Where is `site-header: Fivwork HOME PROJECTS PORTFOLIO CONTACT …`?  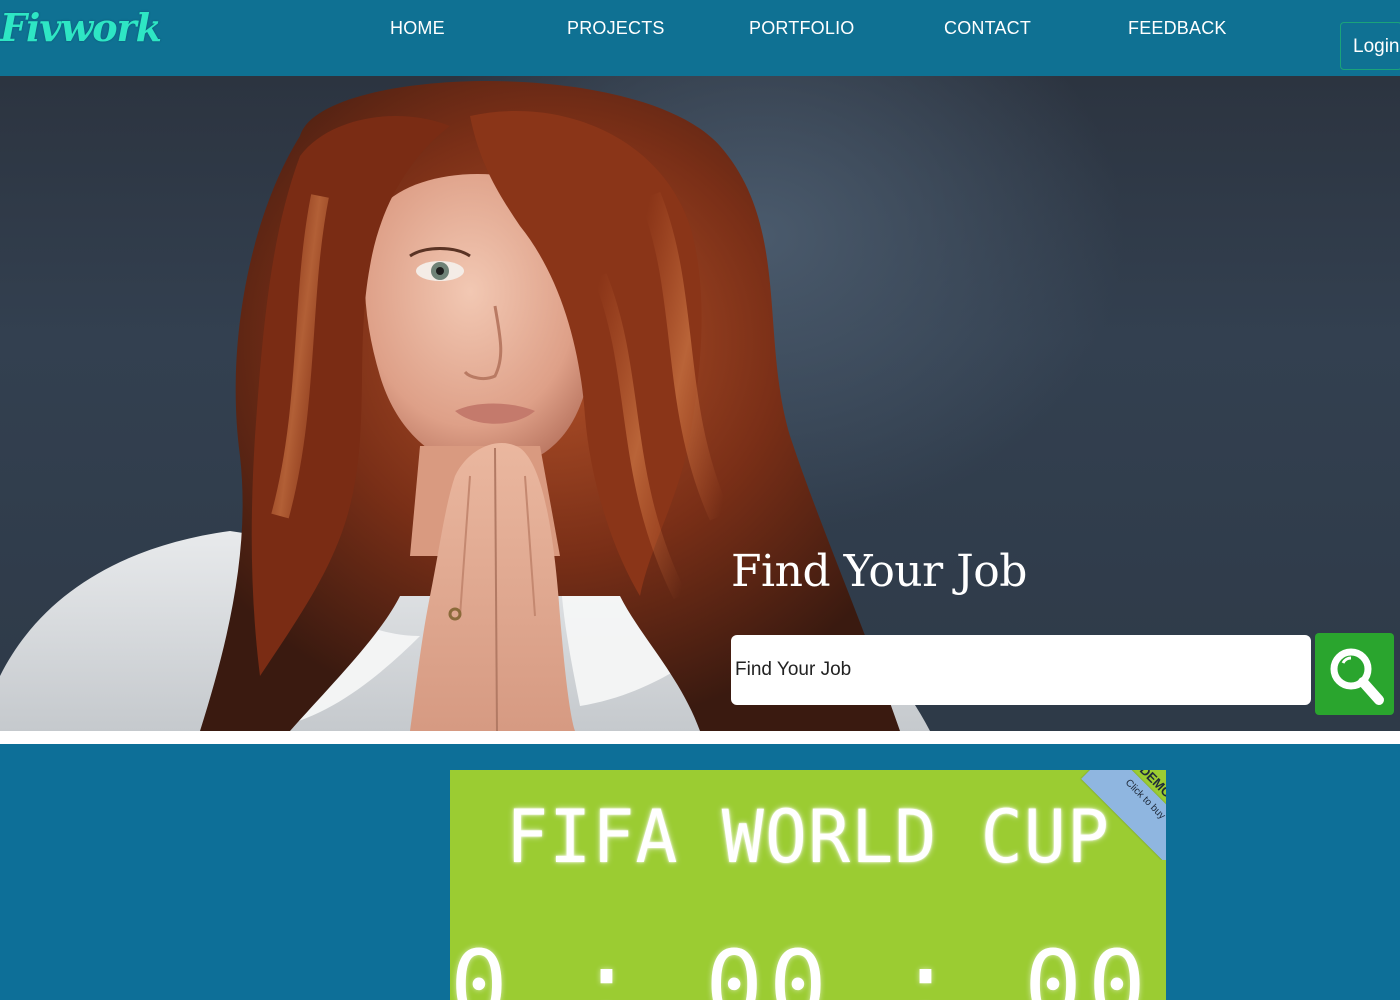 site-header: Fivwork HOME PROJECTS PORTFOLIO CONTACT … is located at coordinates (700, 38).